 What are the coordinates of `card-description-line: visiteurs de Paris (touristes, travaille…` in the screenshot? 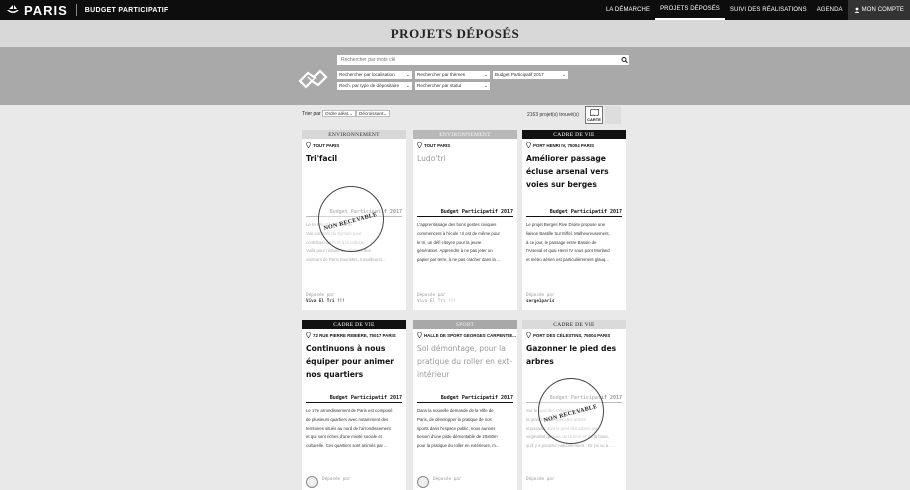 It's located at (346, 260).